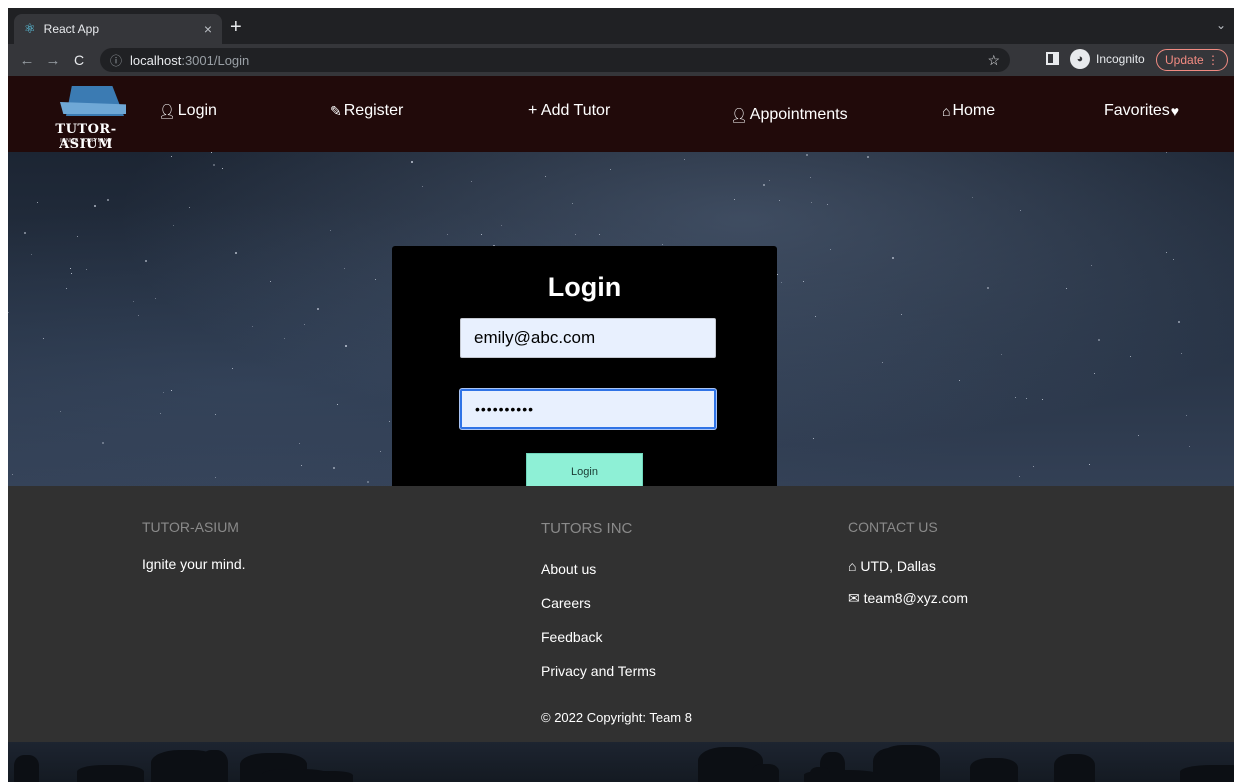 Image resolution: width=1234 pixels, height=782 pixels. What do you see at coordinates (854, 598) in the screenshot?
I see `envelope-icon: ✉` at bounding box center [854, 598].